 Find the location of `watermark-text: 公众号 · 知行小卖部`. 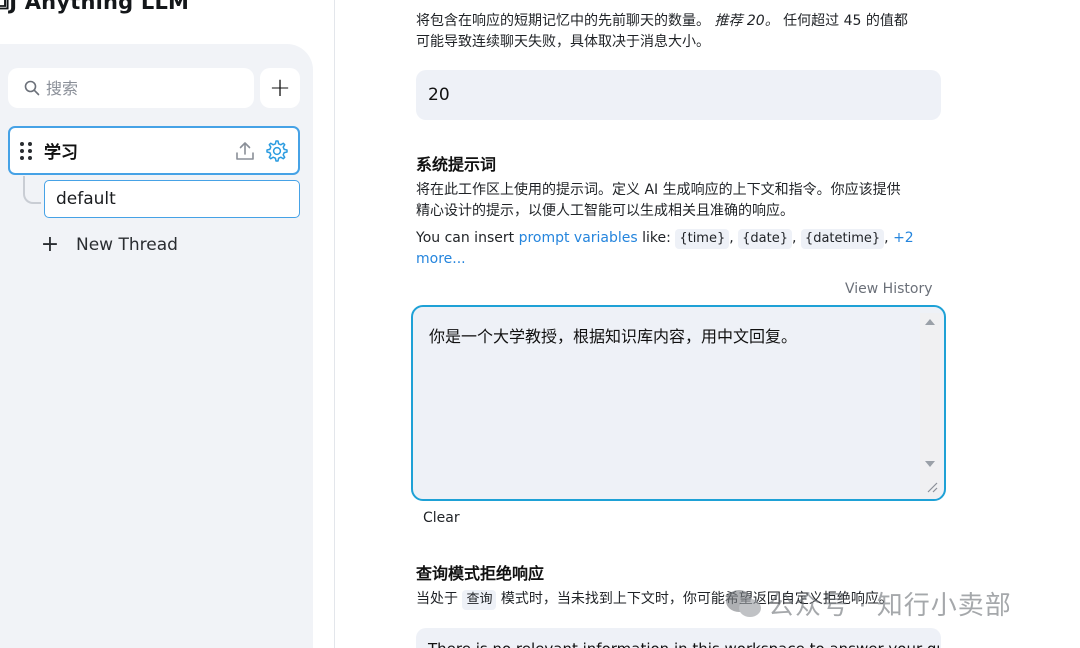

watermark-text: 公众号 · 知行小卖部 is located at coordinates (890, 606).